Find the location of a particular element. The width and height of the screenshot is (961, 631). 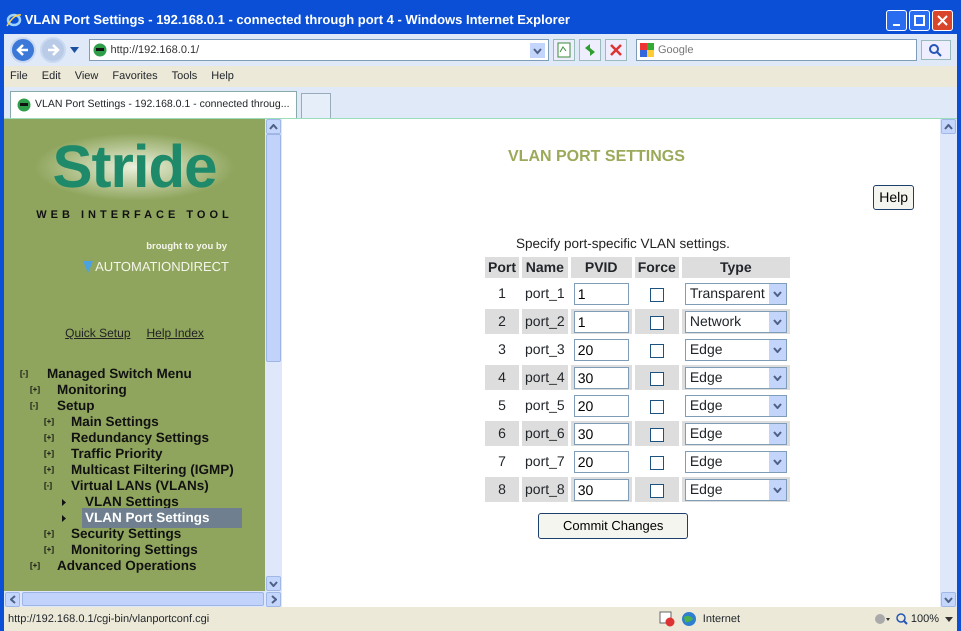

back-button is located at coordinates (23, 50).